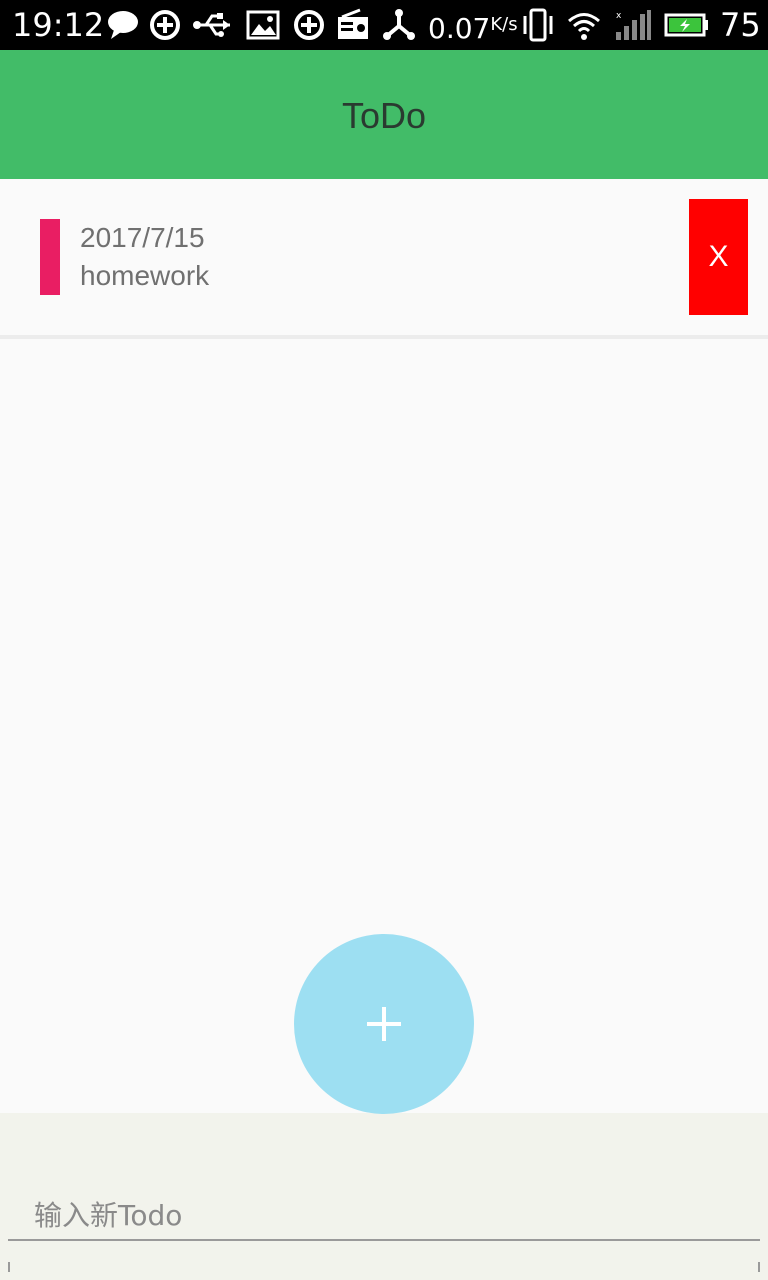 The width and height of the screenshot is (768, 1280). I want to click on input-underline, so click(384, 1267).